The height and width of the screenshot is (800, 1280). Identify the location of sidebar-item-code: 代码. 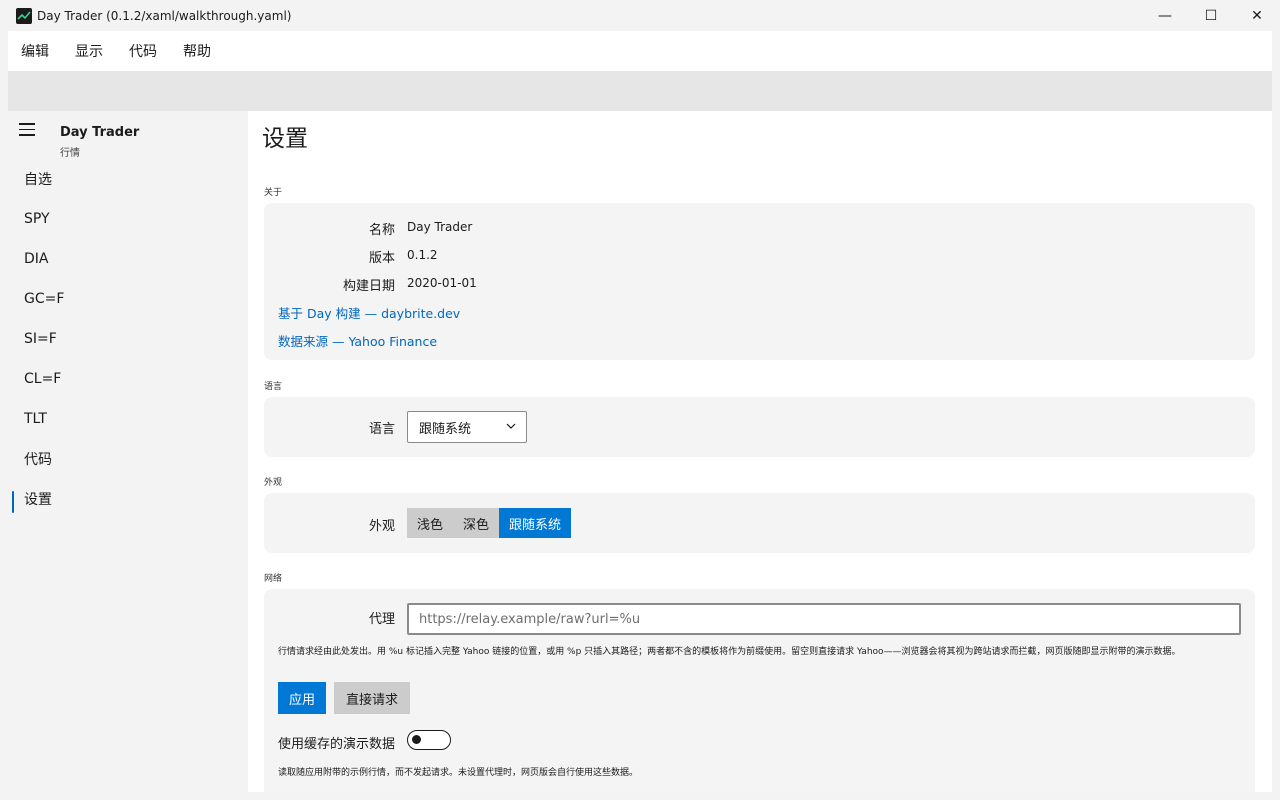
(128, 459).